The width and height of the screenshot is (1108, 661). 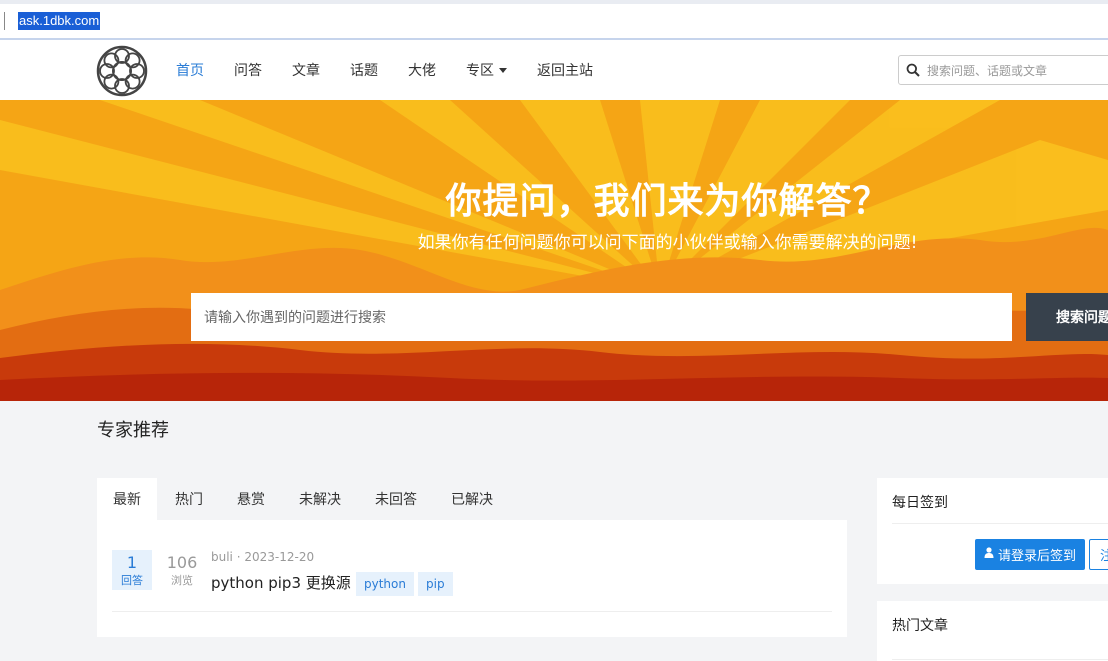 What do you see at coordinates (182, 570) in the screenshot?
I see `view-count: 106 浏览` at bounding box center [182, 570].